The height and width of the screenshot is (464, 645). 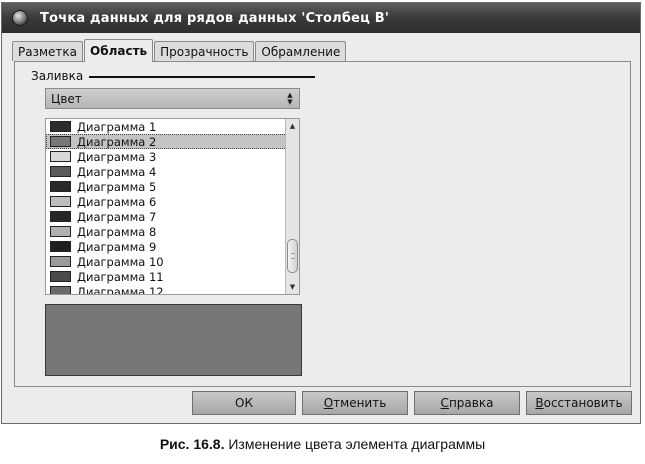 I want to click on help-button: Справка, so click(x=467, y=403).